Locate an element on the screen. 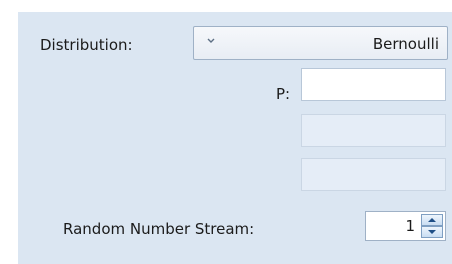 The width and height of the screenshot is (452, 264). distribution-dropdown: Bernoulli is located at coordinates (320, 43).